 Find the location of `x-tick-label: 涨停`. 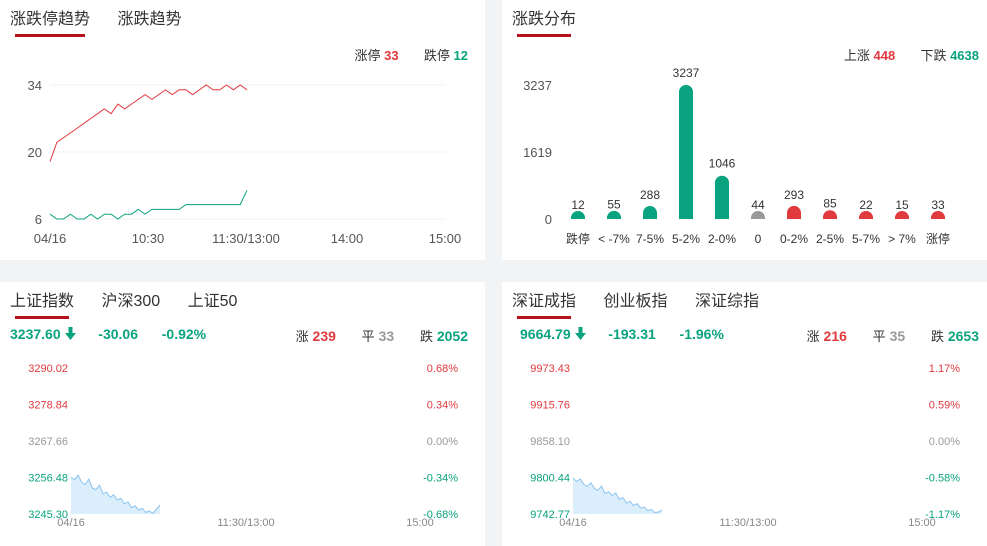

x-tick-label: 涨停 is located at coordinates (938, 238).